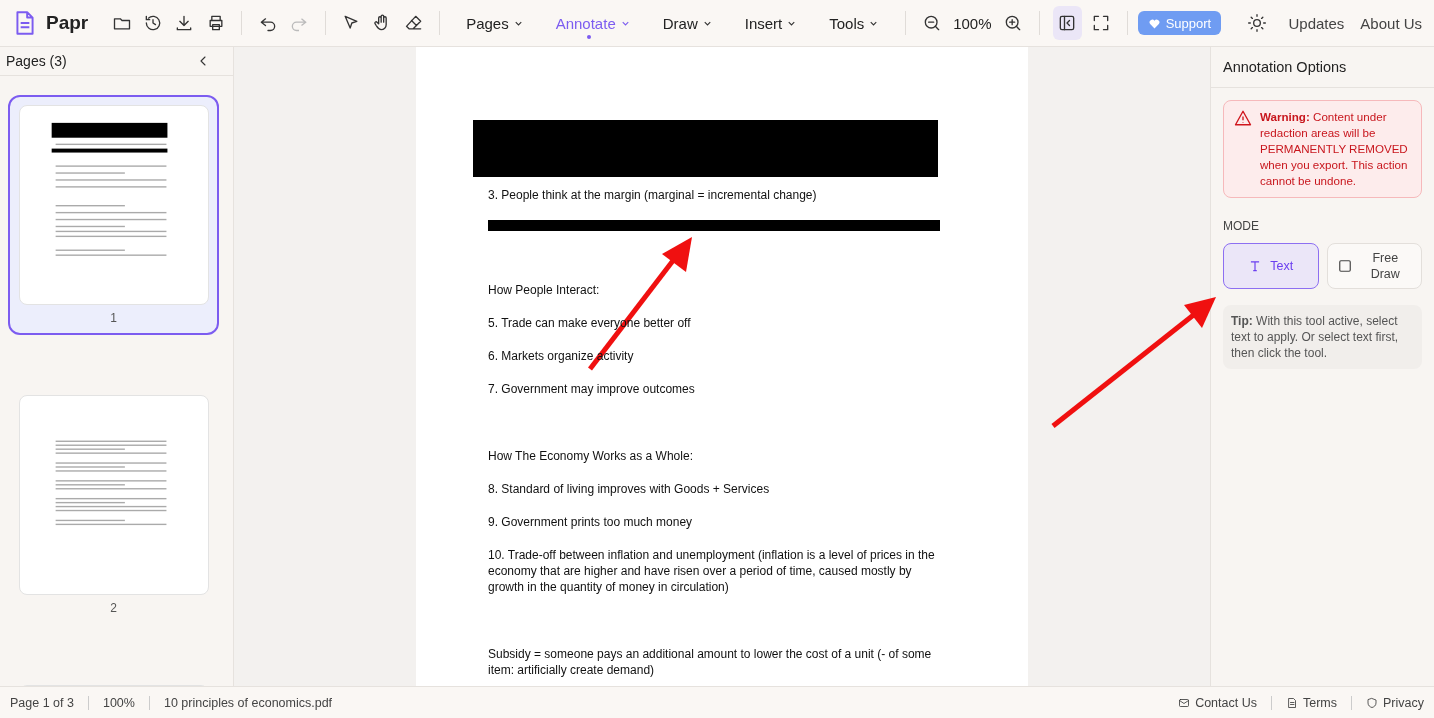  Describe the element at coordinates (1217, 702) in the screenshot. I see `footer-link: Contact Us` at that location.